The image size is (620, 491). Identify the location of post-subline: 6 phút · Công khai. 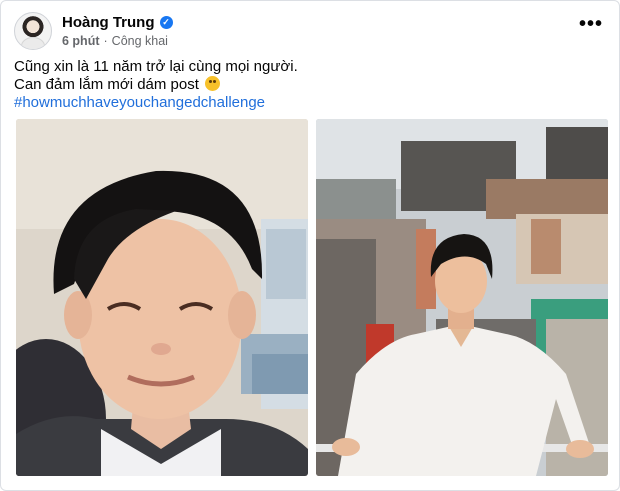
(117, 41).